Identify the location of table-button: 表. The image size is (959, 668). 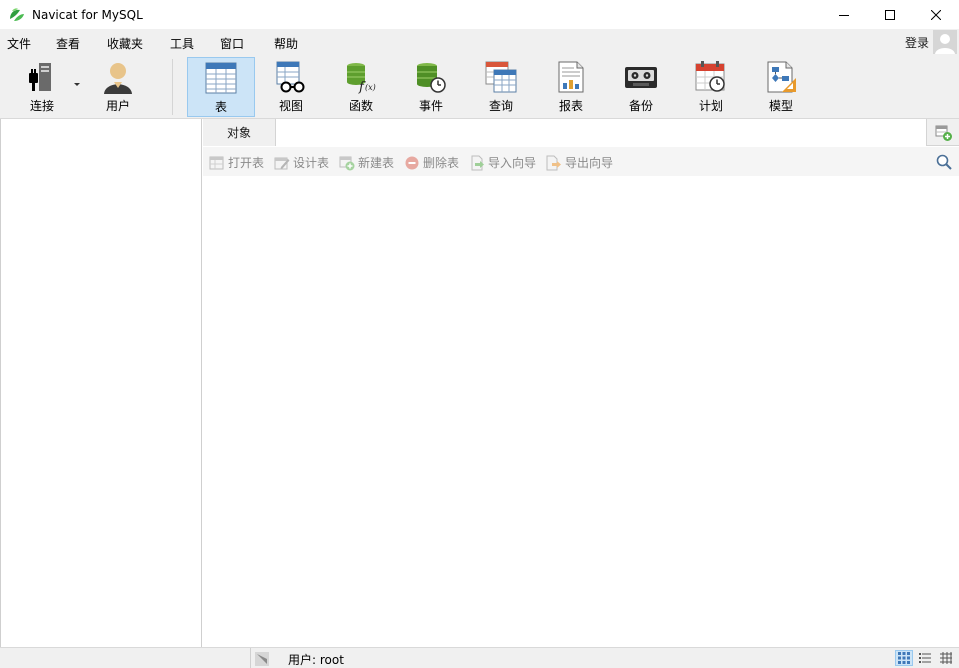
(221, 87).